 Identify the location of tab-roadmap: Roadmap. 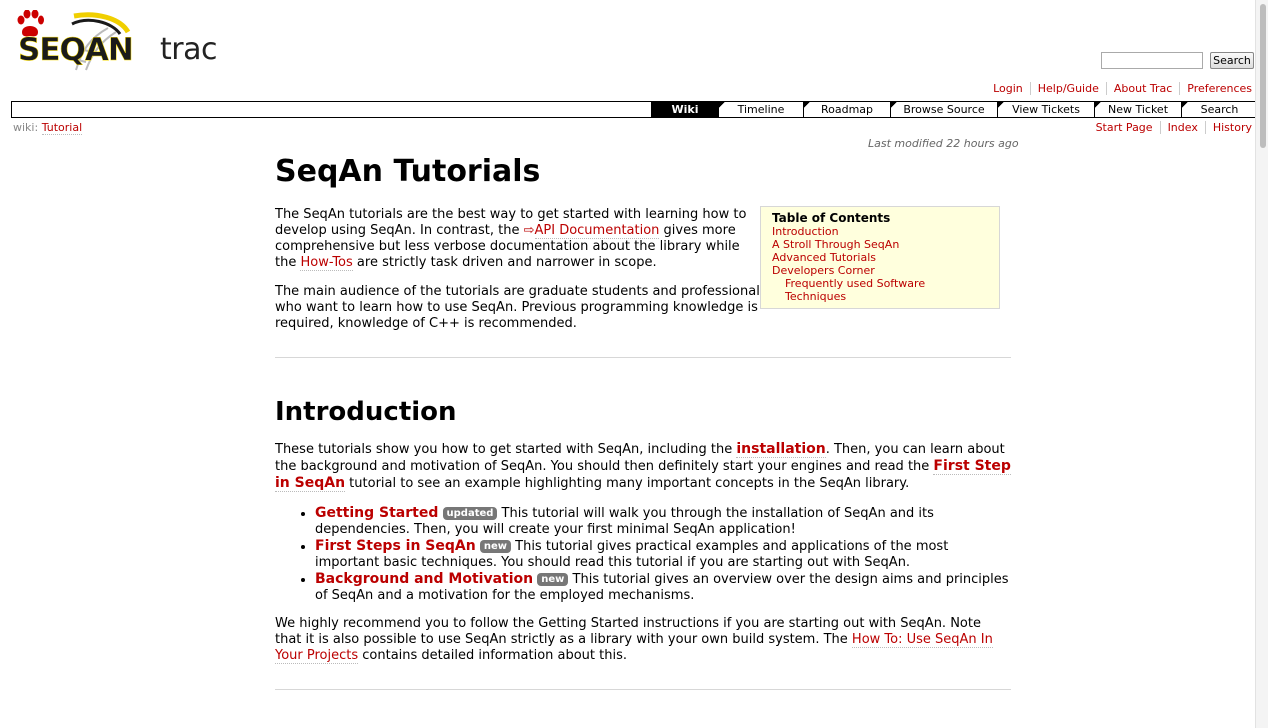
(846, 109).